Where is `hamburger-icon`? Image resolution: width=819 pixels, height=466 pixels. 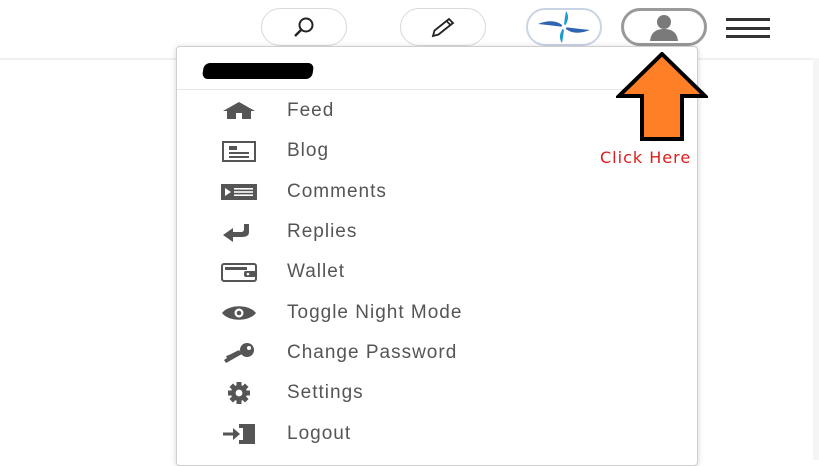 hamburger-icon is located at coordinates (748, 28).